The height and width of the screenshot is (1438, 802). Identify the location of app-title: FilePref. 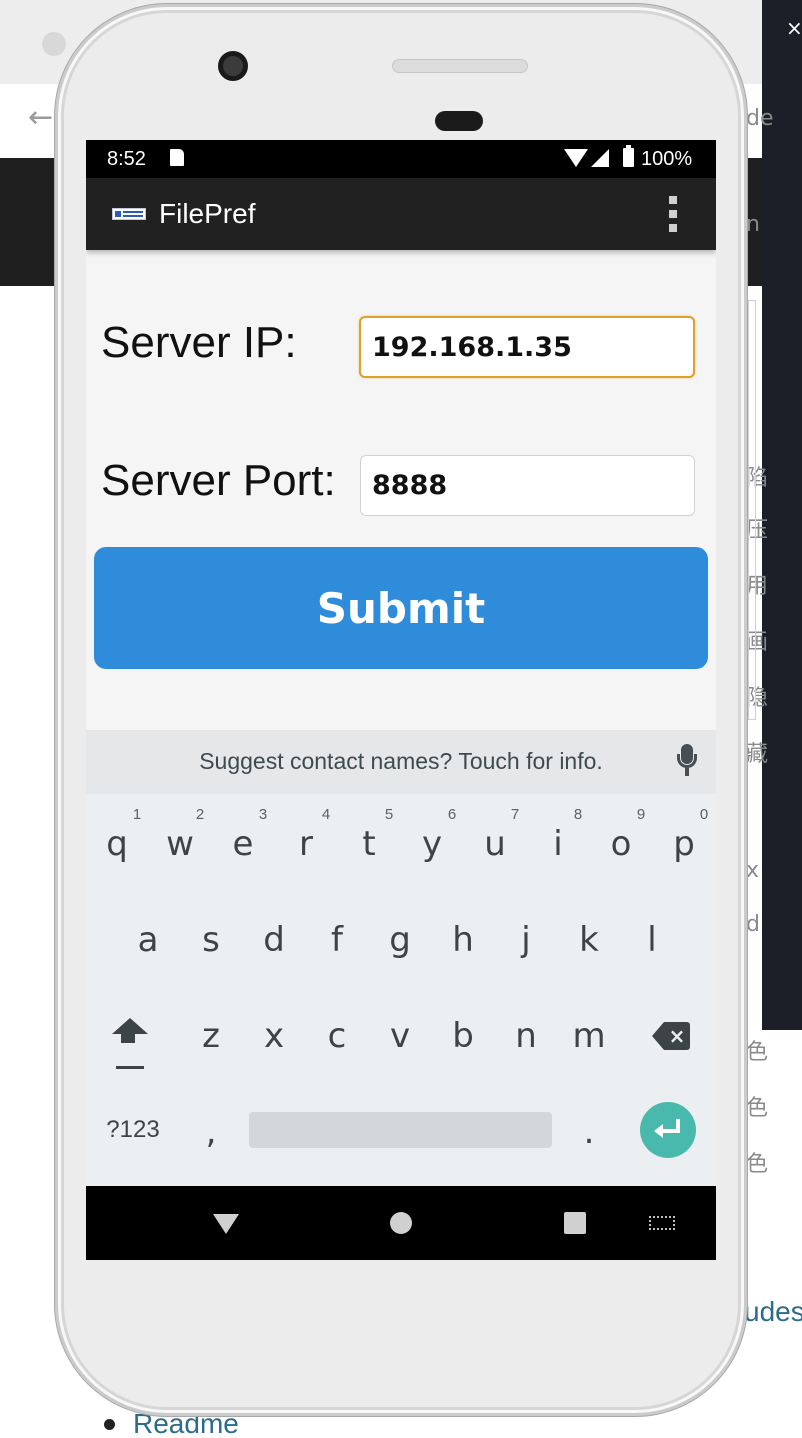
(207, 213).